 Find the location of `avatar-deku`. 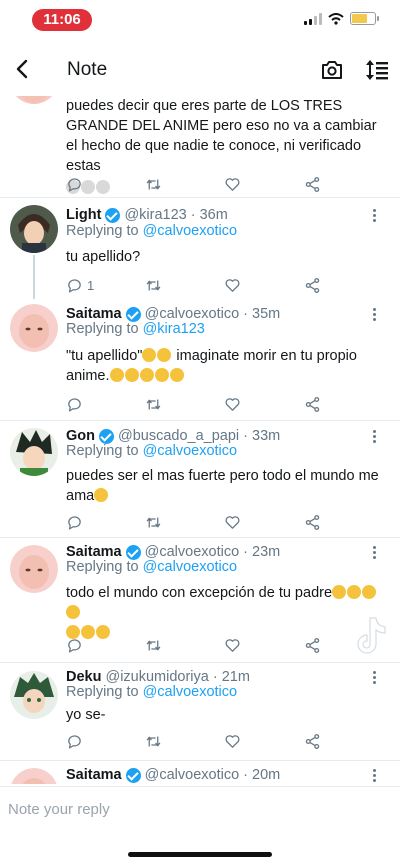

avatar-deku is located at coordinates (34, 695).